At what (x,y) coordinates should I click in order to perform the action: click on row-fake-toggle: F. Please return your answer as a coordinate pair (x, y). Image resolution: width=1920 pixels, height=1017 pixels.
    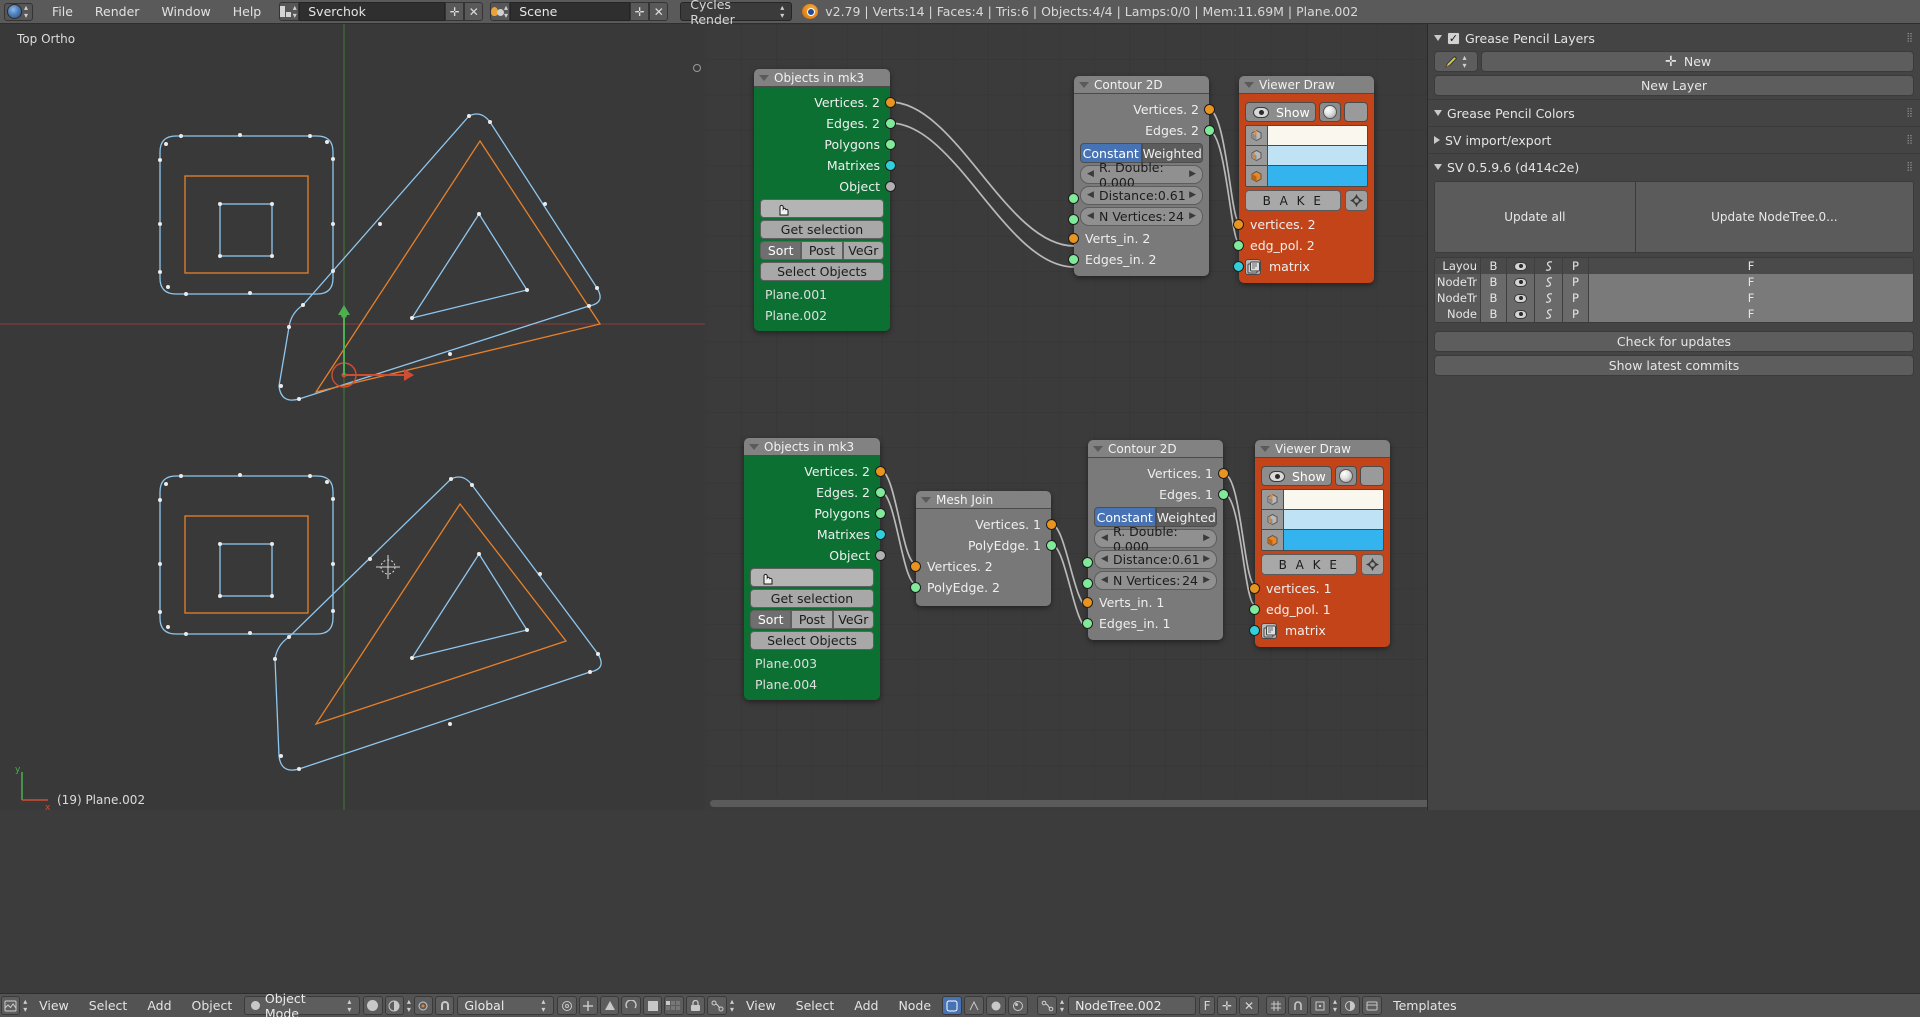
    Looking at the image, I should click on (1751, 298).